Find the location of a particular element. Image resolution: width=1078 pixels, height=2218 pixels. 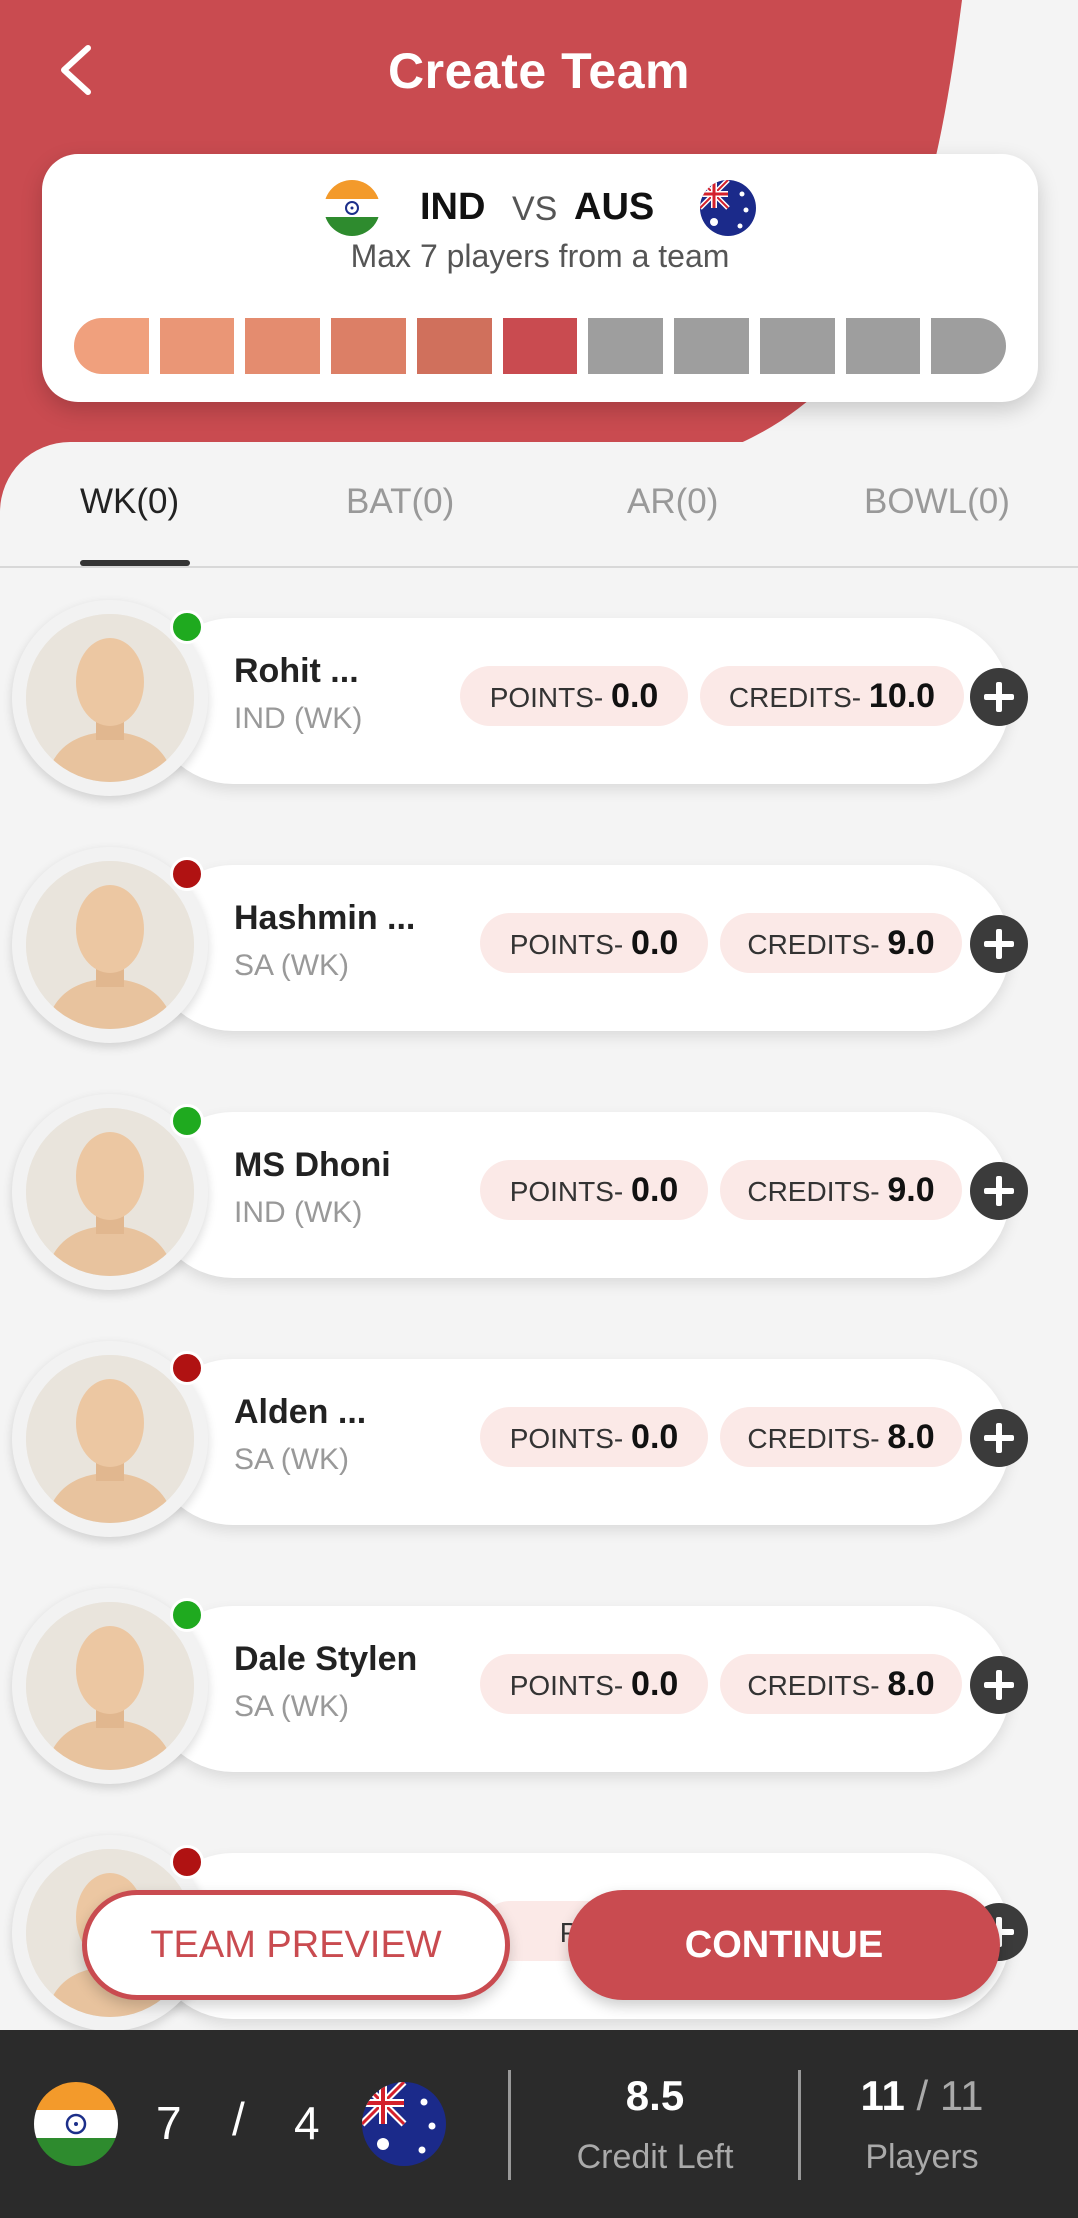

players-selected: 11 is located at coordinates (882, 2095).